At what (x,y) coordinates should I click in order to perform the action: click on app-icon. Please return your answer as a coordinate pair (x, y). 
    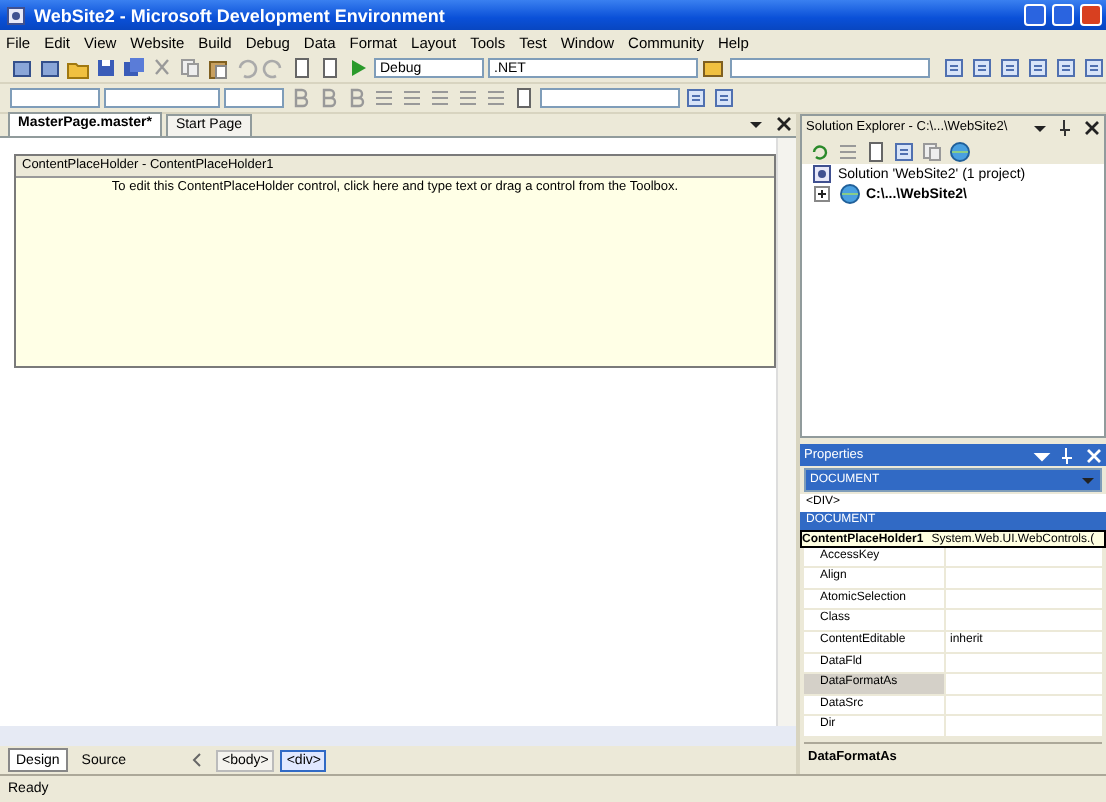
    Looking at the image, I should click on (16, 15).